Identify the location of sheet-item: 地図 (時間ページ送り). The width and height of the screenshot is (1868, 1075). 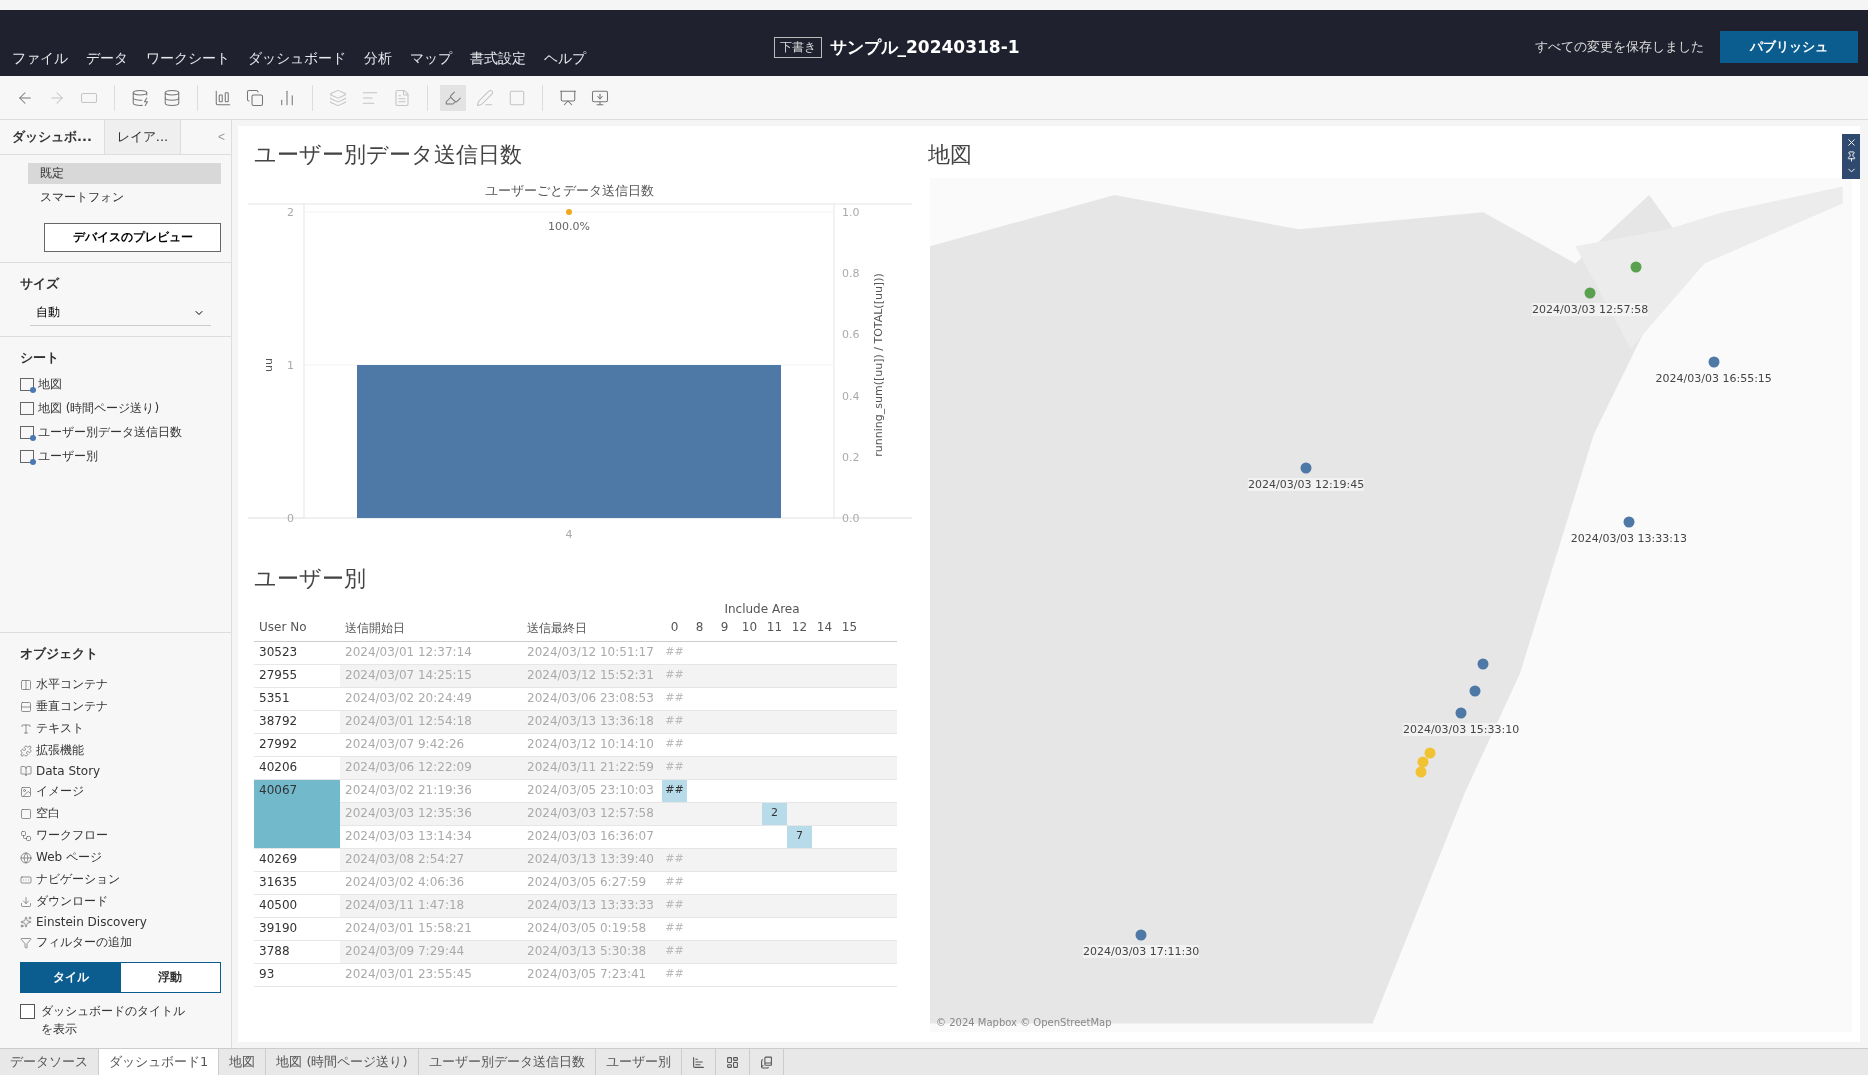
(99, 408).